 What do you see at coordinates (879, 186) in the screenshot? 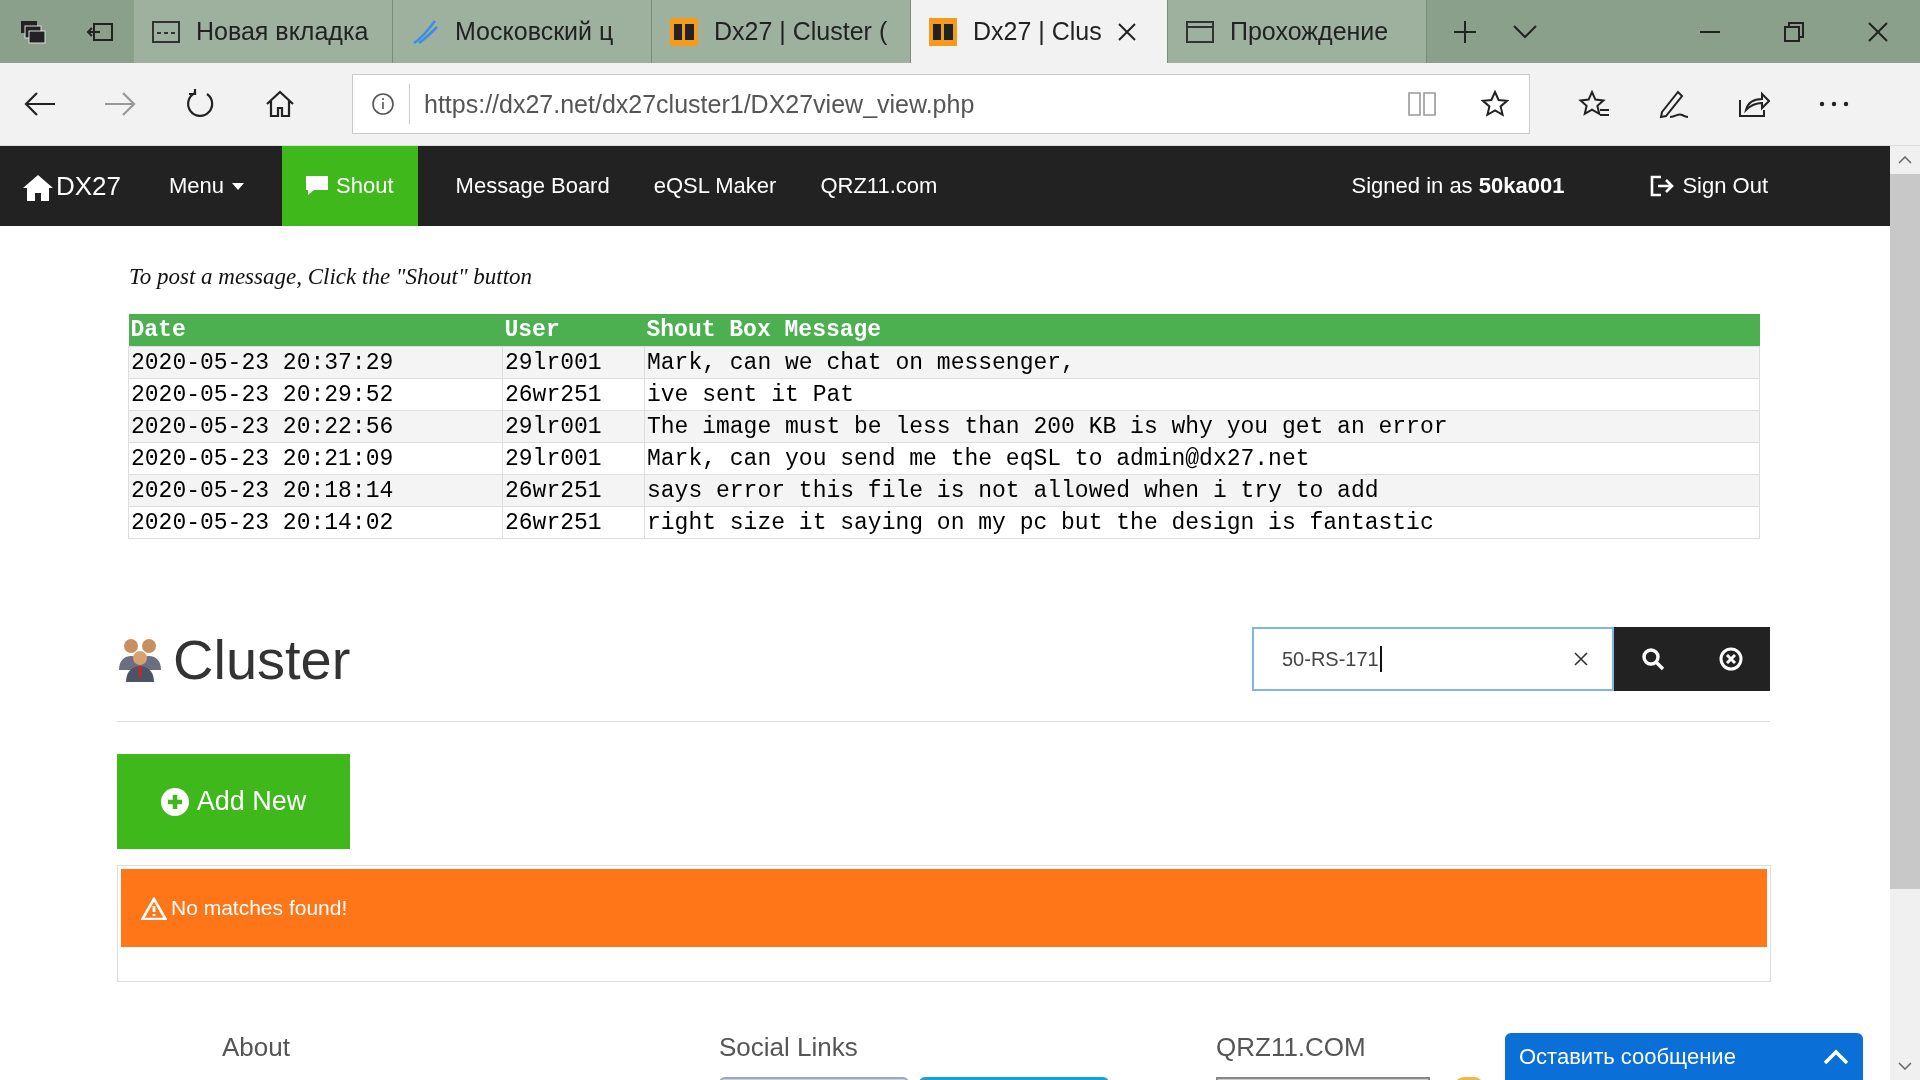
I see `nav-link: QRZ11.com` at bounding box center [879, 186].